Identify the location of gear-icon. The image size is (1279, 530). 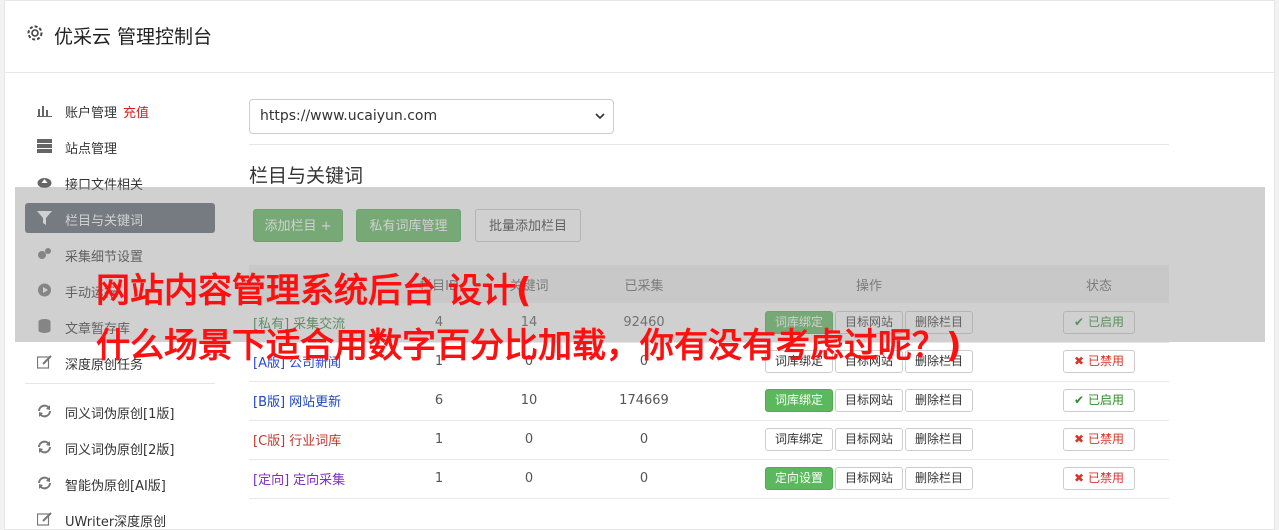
(35, 33).